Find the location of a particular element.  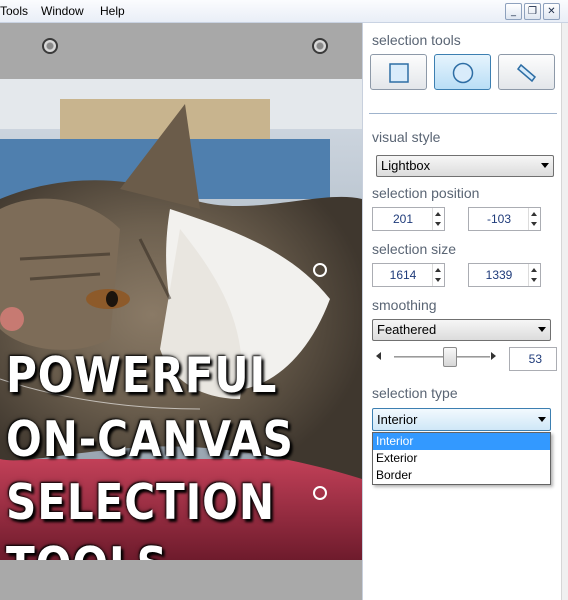

selection-position-label: selection position is located at coordinates (426, 193).